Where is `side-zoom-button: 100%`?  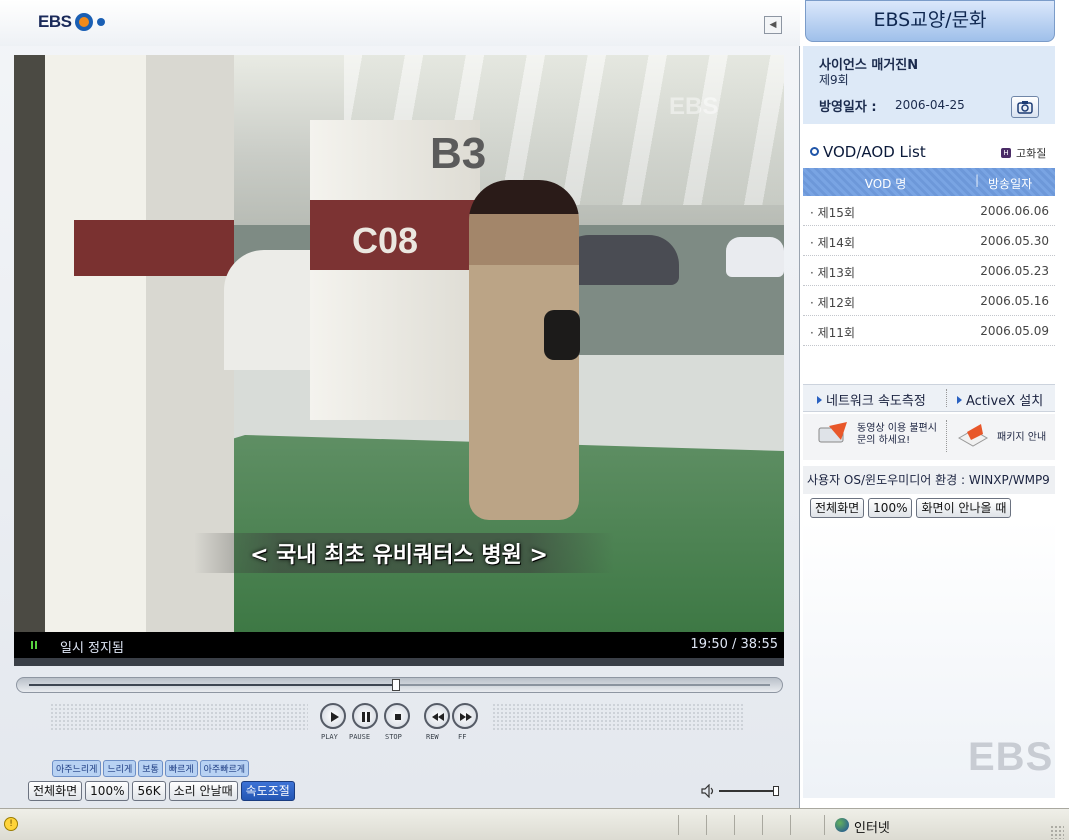
side-zoom-button: 100% is located at coordinates (890, 508).